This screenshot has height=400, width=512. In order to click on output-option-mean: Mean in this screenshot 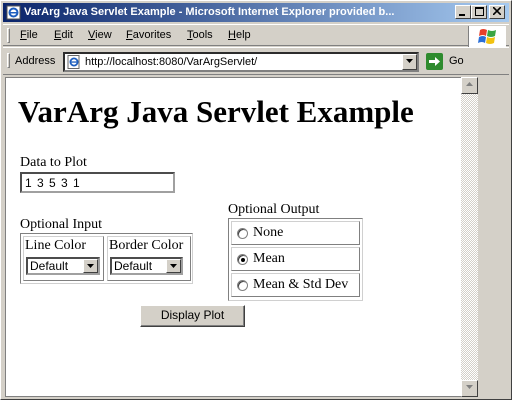, I will do `click(295, 259)`.